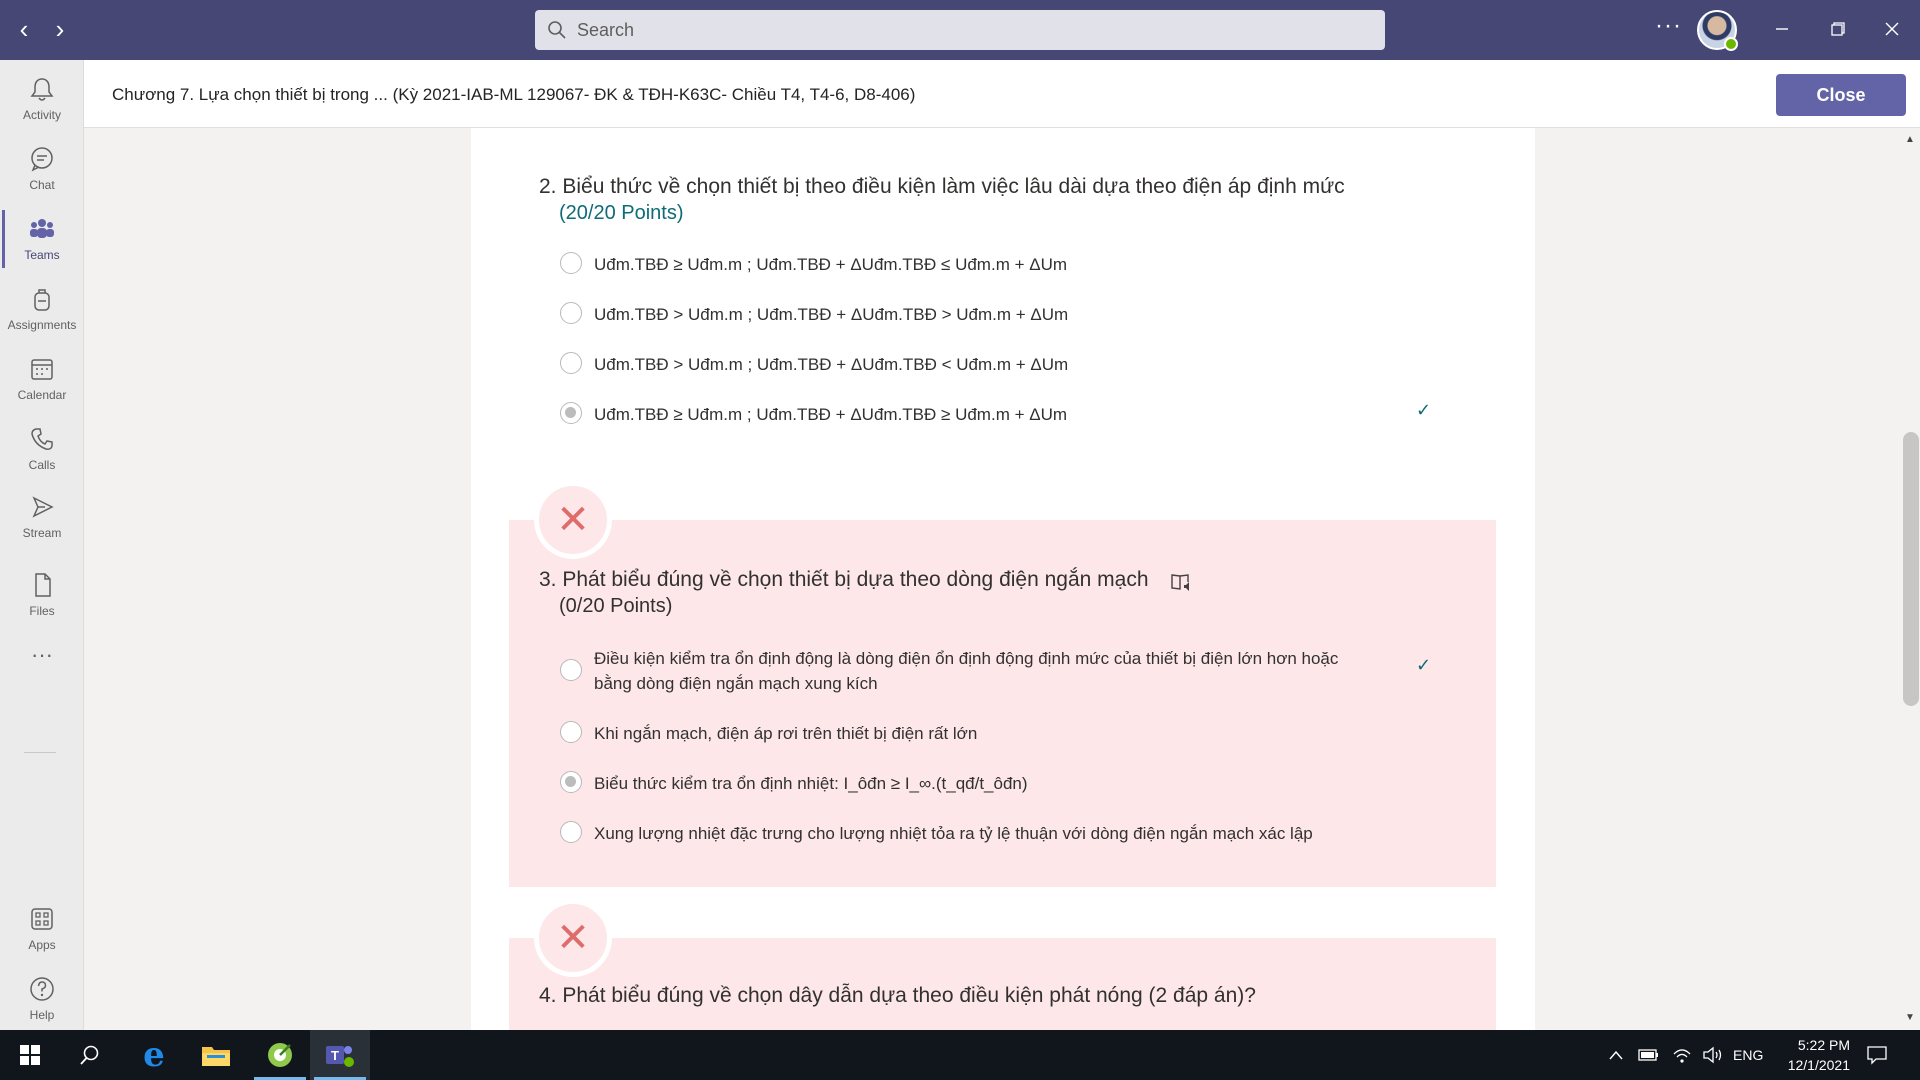 The width and height of the screenshot is (1920, 1080). What do you see at coordinates (1805, 1055) in the screenshot?
I see `system-clock: 5:22 PM 12/1/2021` at bounding box center [1805, 1055].